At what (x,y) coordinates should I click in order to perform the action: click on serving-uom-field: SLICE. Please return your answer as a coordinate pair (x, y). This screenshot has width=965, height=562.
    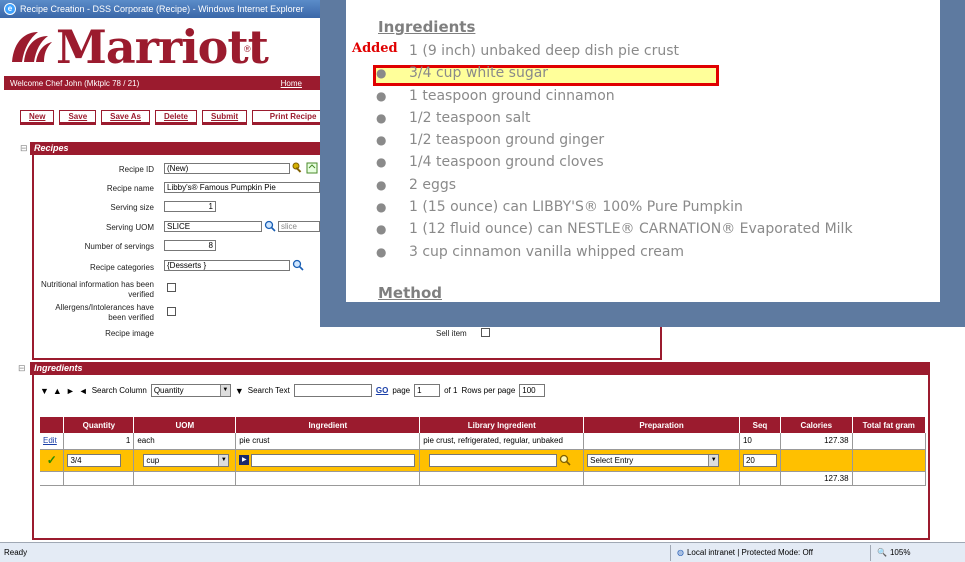
    Looking at the image, I should click on (213, 226).